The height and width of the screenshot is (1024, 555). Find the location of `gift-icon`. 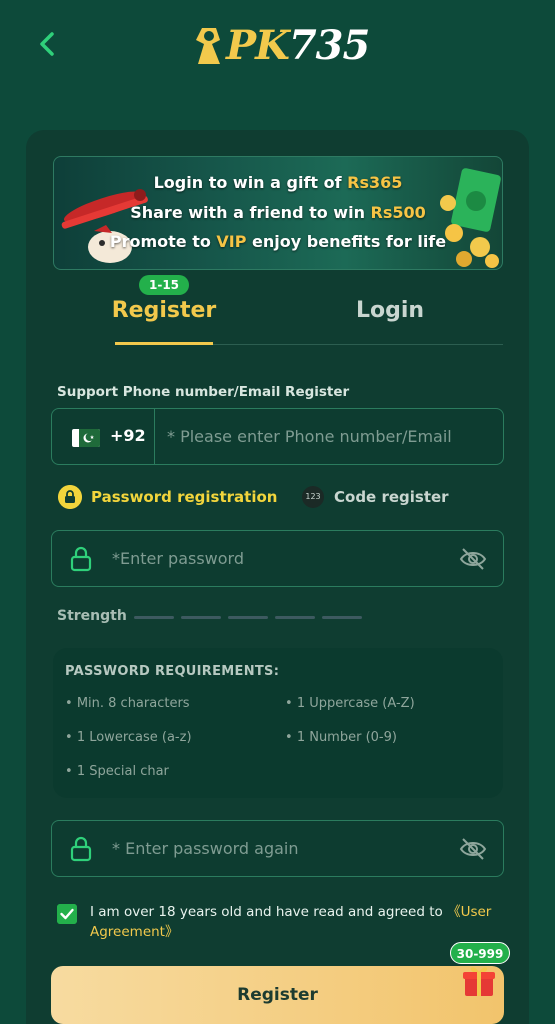

gift-icon is located at coordinates (479, 981).